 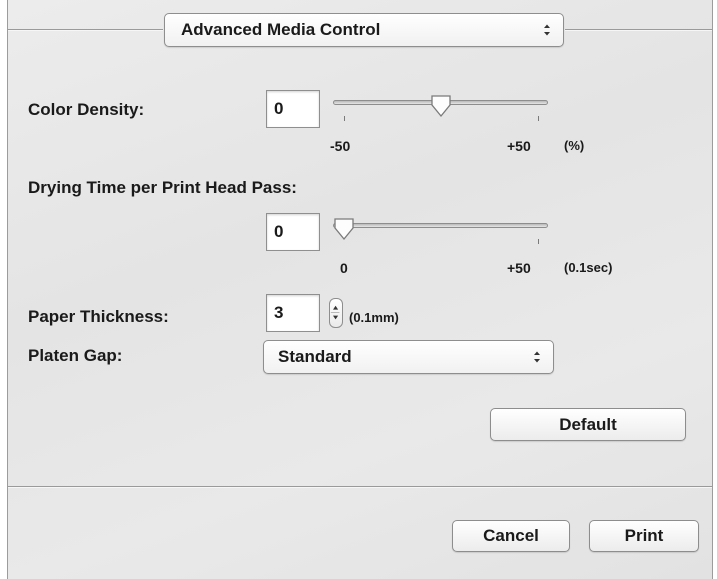 I want to click on panel-select-label: Advanced Media Control, so click(x=281, y=29).